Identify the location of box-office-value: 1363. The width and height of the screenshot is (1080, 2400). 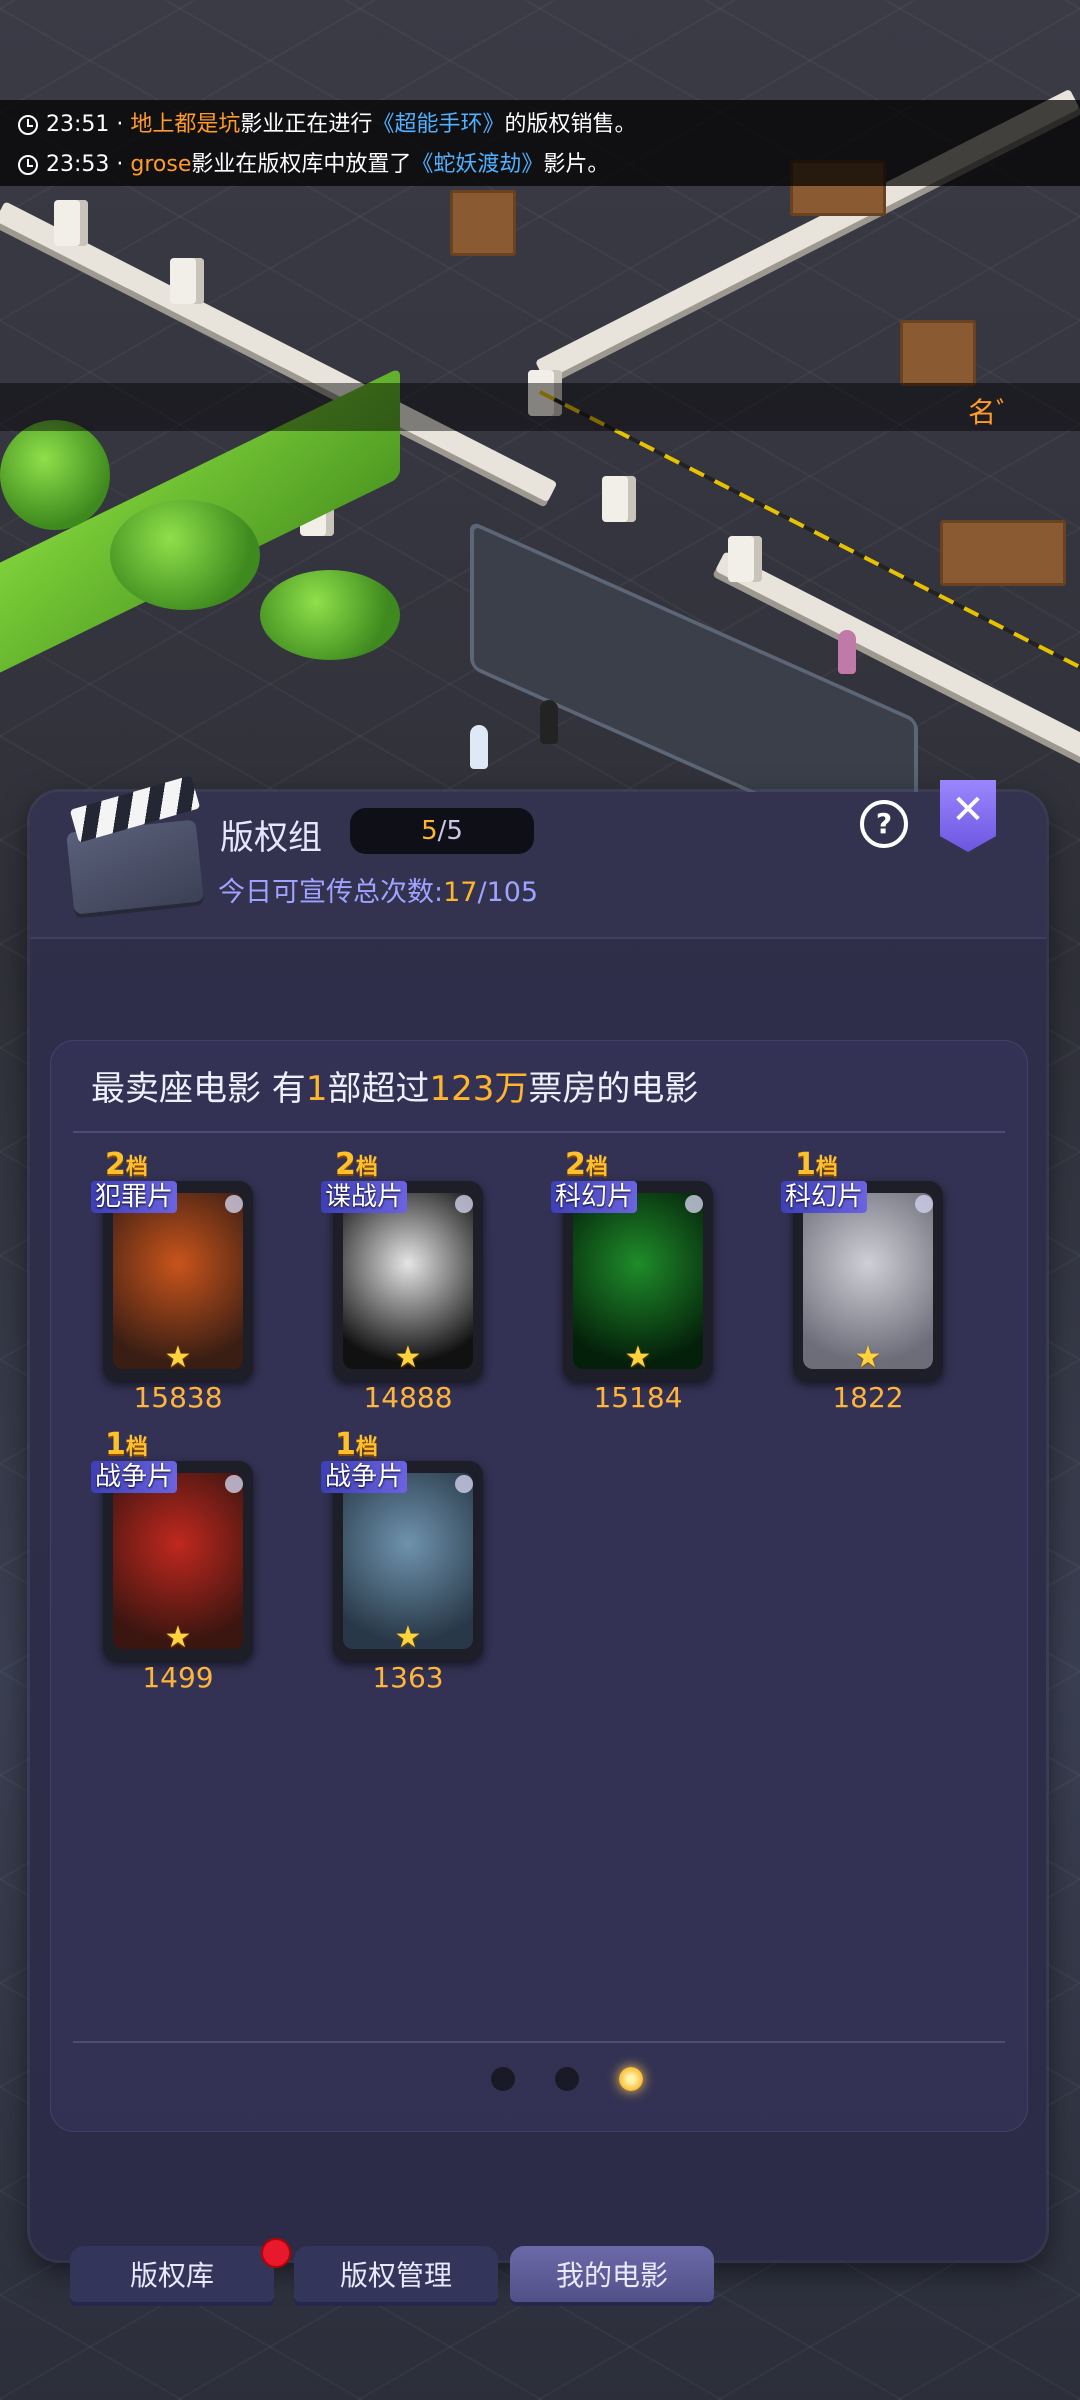
(408, 1677).